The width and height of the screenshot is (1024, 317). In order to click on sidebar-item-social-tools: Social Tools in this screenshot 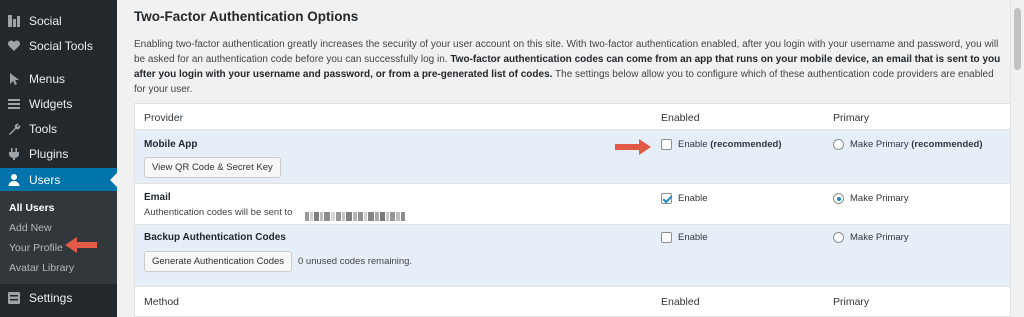, I will do `click(58, 46)`.